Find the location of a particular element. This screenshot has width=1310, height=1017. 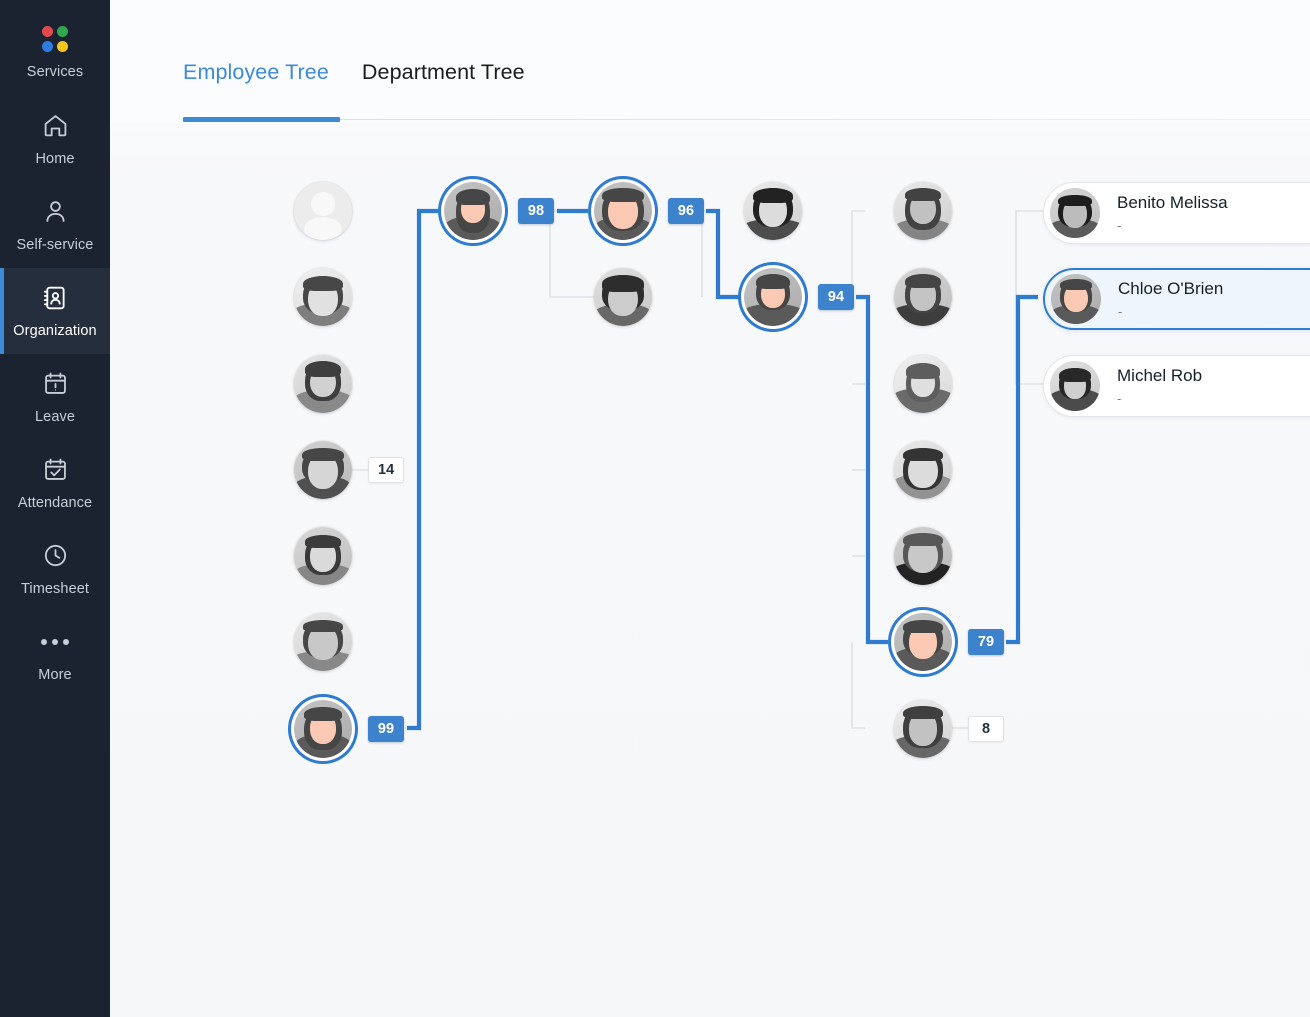

sidebar-item-home: Home is located at coordinates (55, 139).